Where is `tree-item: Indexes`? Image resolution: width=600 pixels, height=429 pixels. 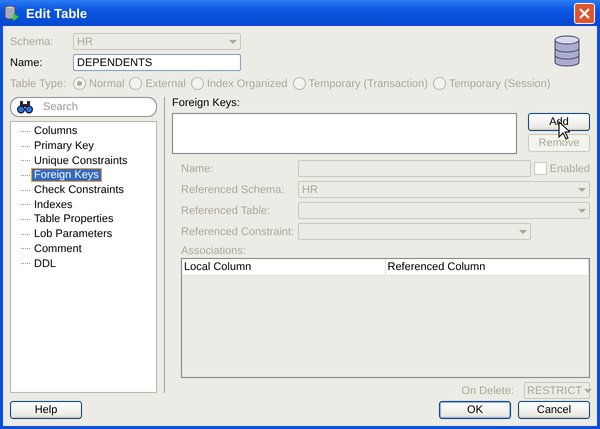
tree-item: Indexes is located at coordinates (53, 205).